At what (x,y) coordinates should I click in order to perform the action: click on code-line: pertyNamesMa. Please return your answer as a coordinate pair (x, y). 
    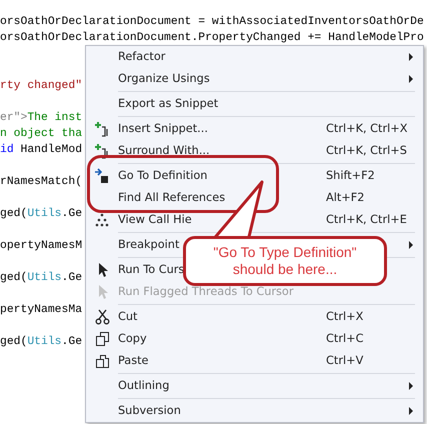
    Looking at the image, I should click on (41, 310).